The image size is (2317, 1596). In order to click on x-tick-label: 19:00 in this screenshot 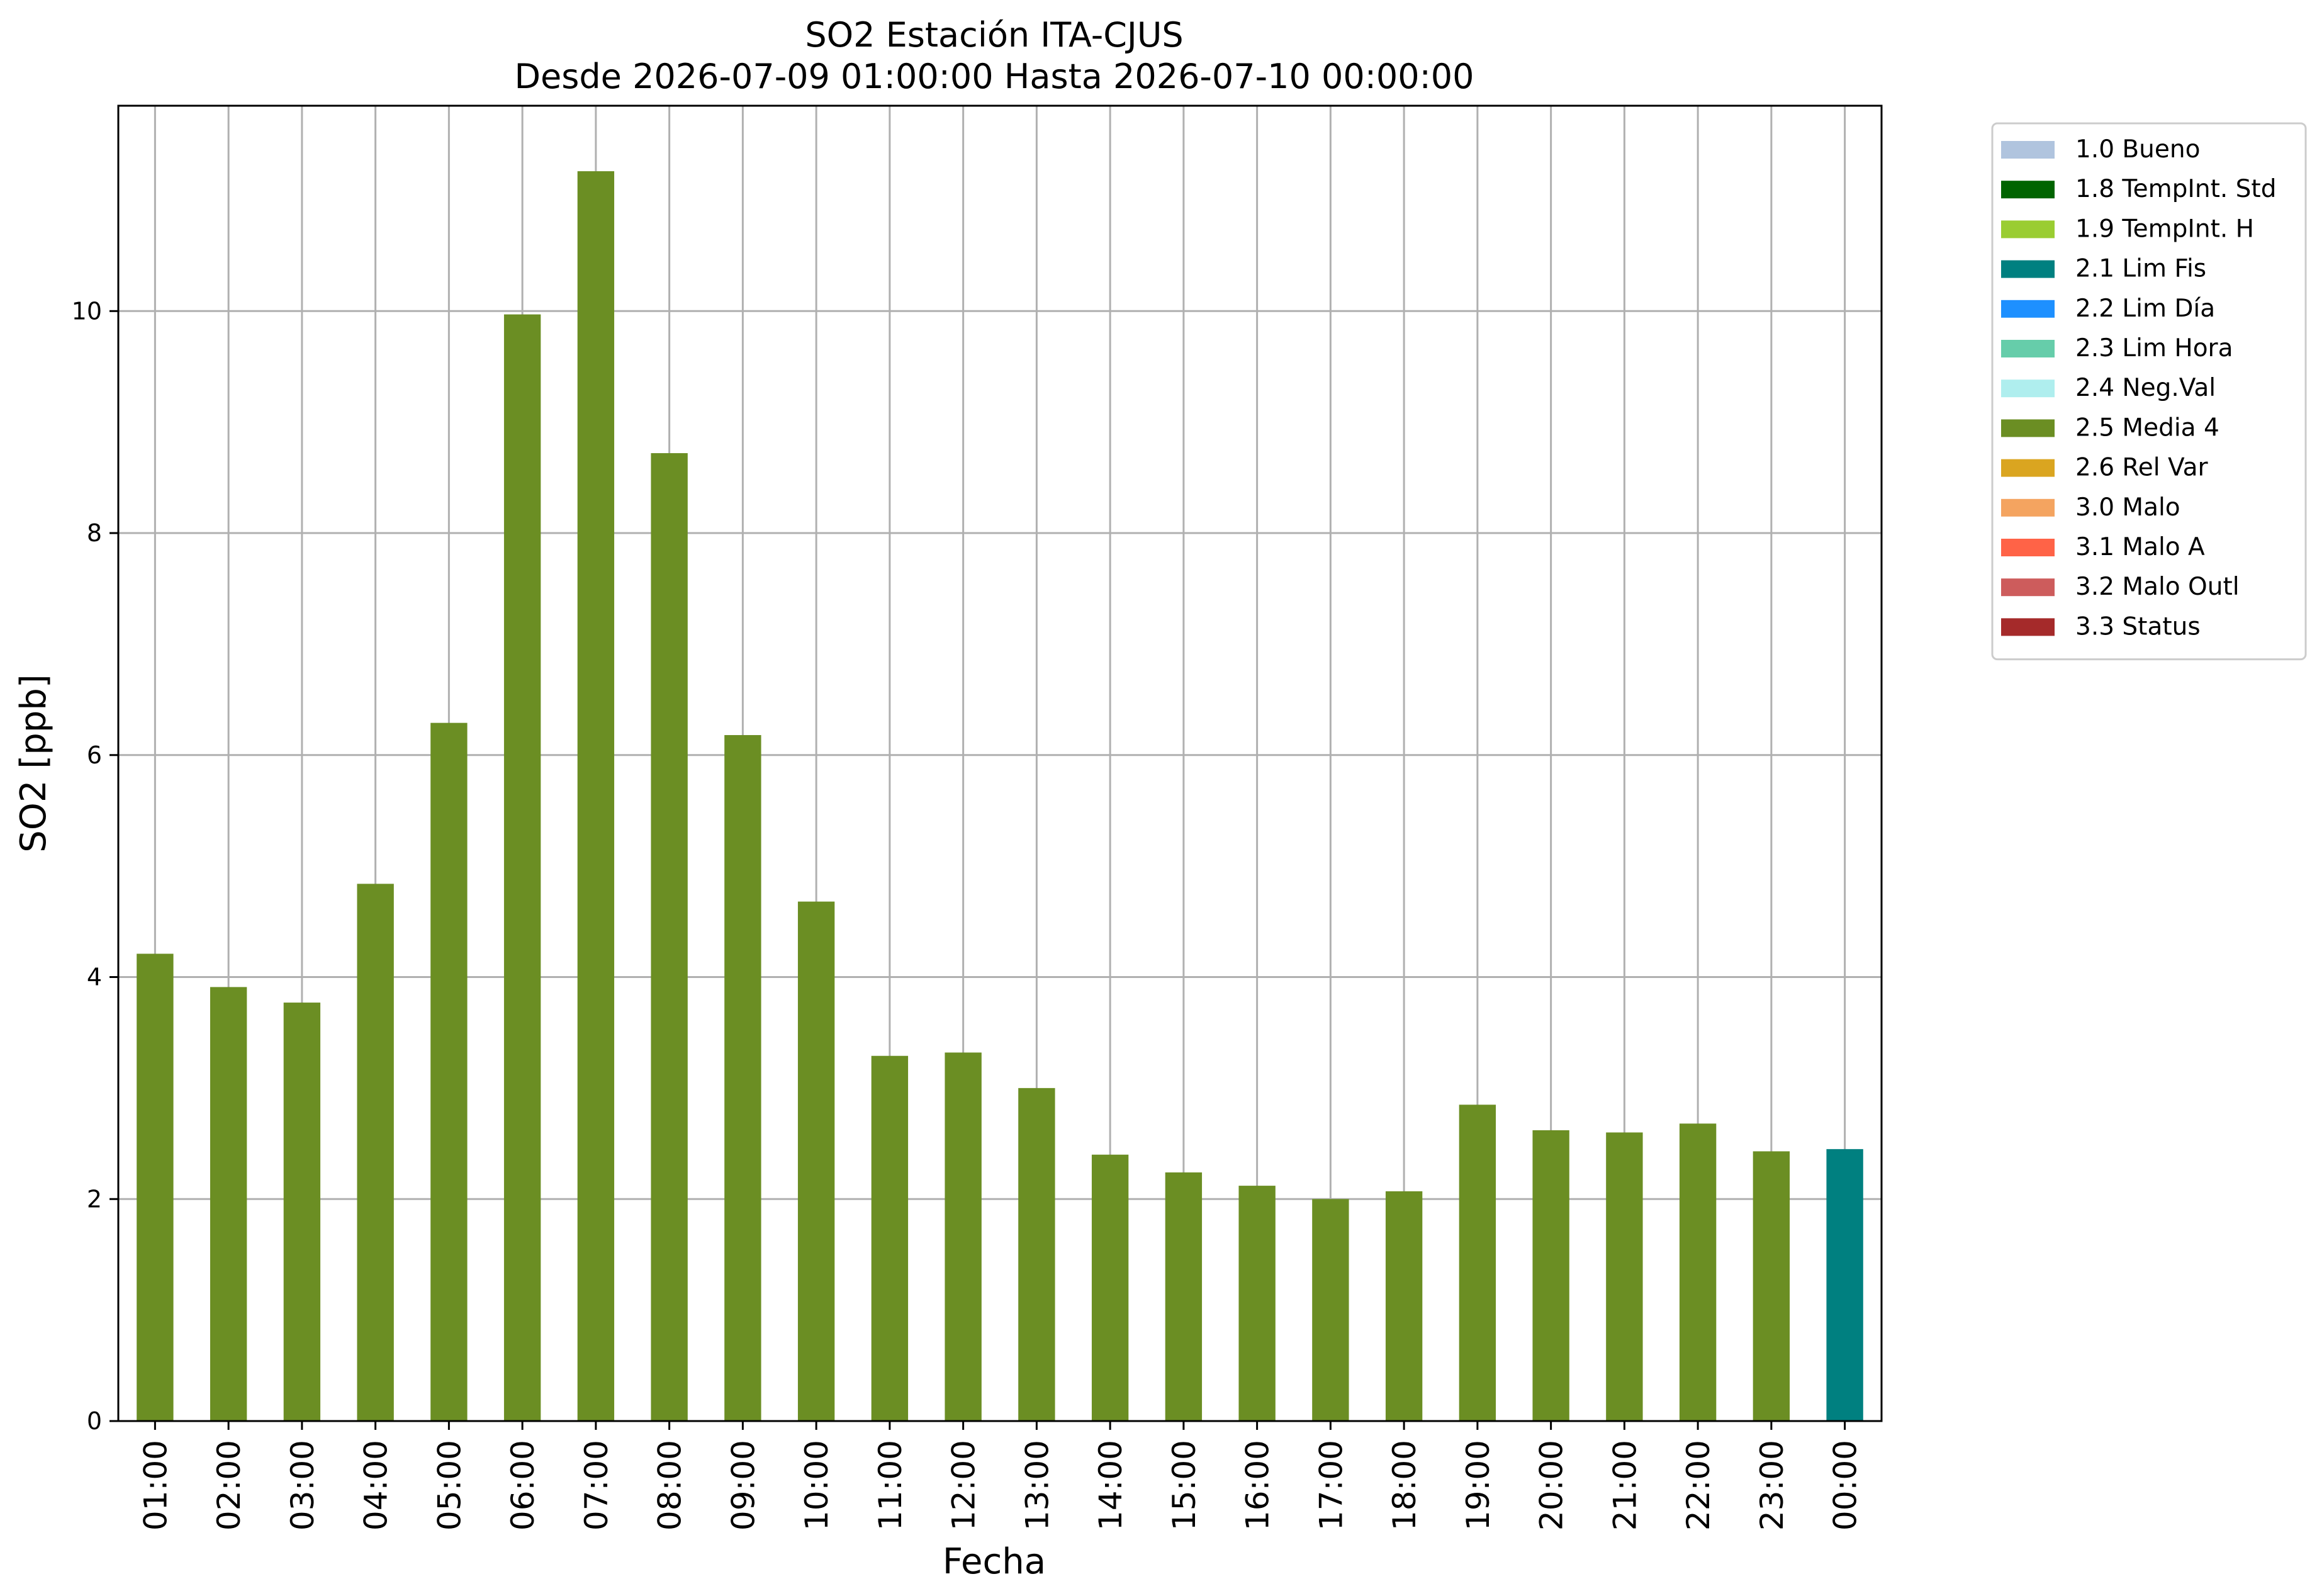, I will do `click(1478, 1485)`.